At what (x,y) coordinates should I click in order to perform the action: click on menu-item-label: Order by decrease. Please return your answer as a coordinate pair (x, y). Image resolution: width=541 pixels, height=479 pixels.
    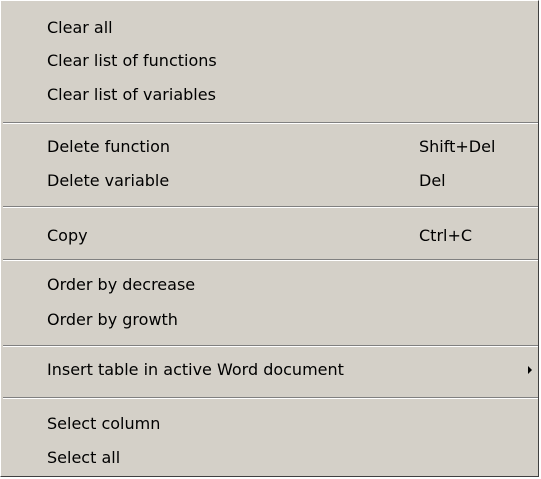
    Looking at the image, I should click on (121, 284).